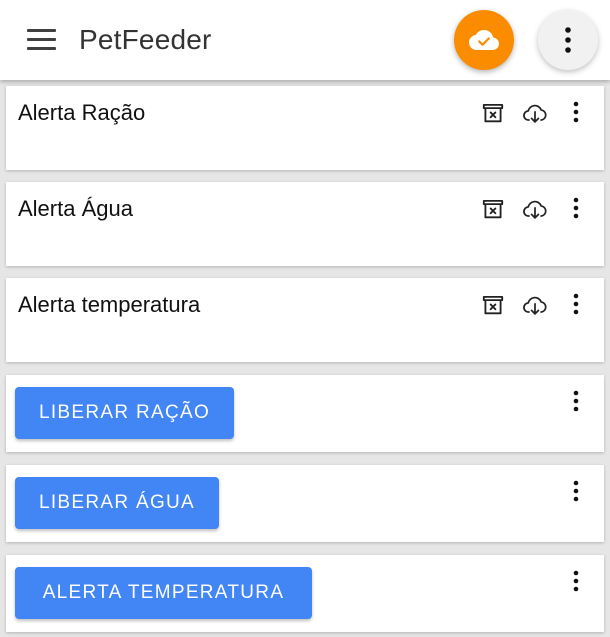 The height and width of the screenshot is (637, 610). Describe the element at coordinates (42, 40) in the screenshot. I see `hamburger-menu-icon` at that location.